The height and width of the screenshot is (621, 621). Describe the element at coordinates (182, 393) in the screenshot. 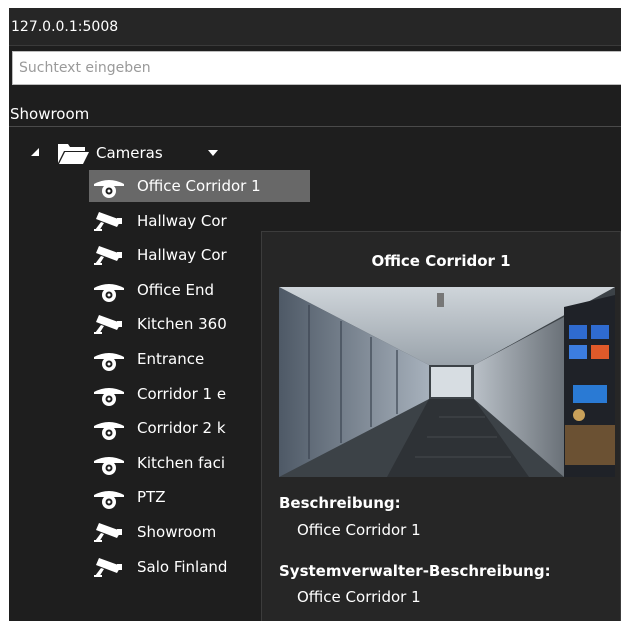

I see `camera-label: Corridor 1 e` at that location.